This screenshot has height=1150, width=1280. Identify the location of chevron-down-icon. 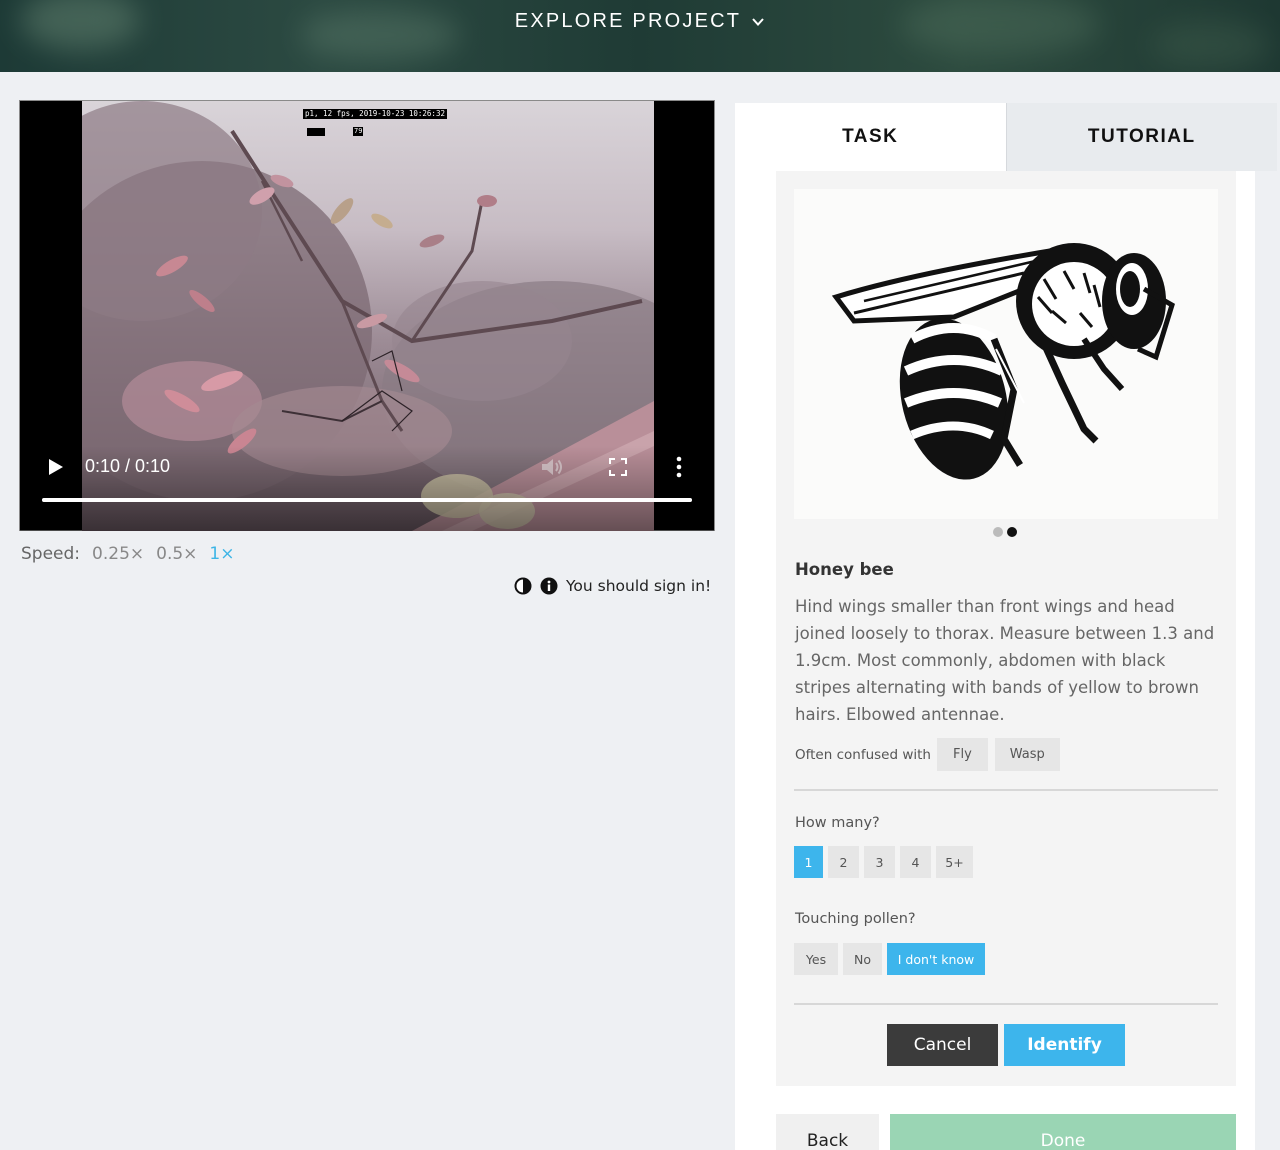
(758, 21).